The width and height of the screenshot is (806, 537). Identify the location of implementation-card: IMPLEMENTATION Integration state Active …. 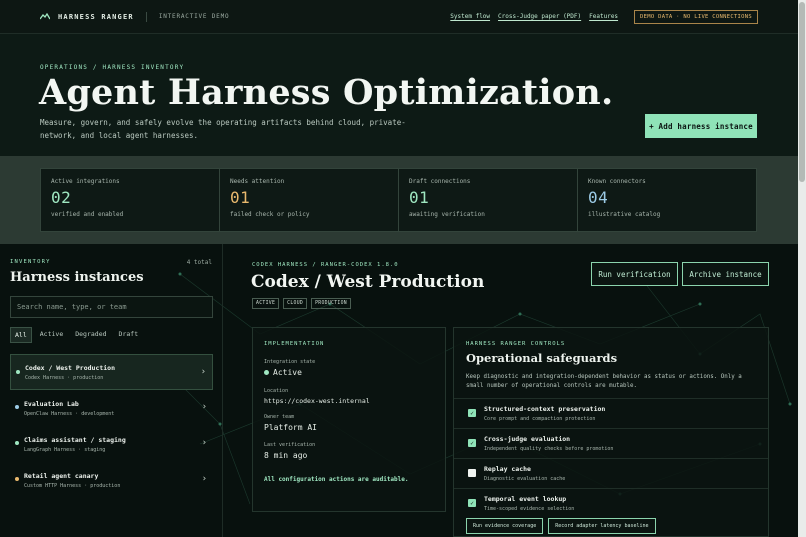
(349, 419).